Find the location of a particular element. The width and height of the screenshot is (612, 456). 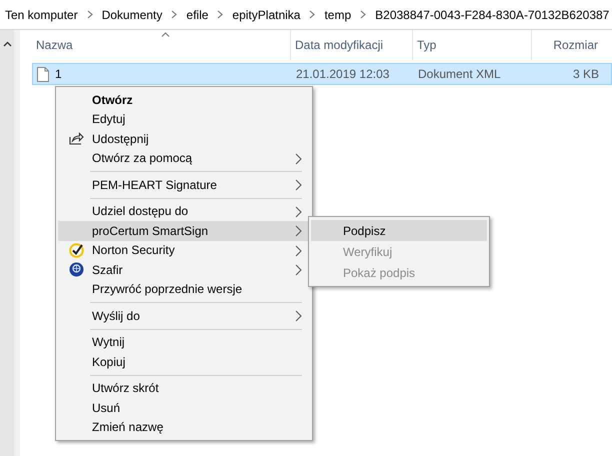

menu-item: Szafir is located at coordinates (184, 270).